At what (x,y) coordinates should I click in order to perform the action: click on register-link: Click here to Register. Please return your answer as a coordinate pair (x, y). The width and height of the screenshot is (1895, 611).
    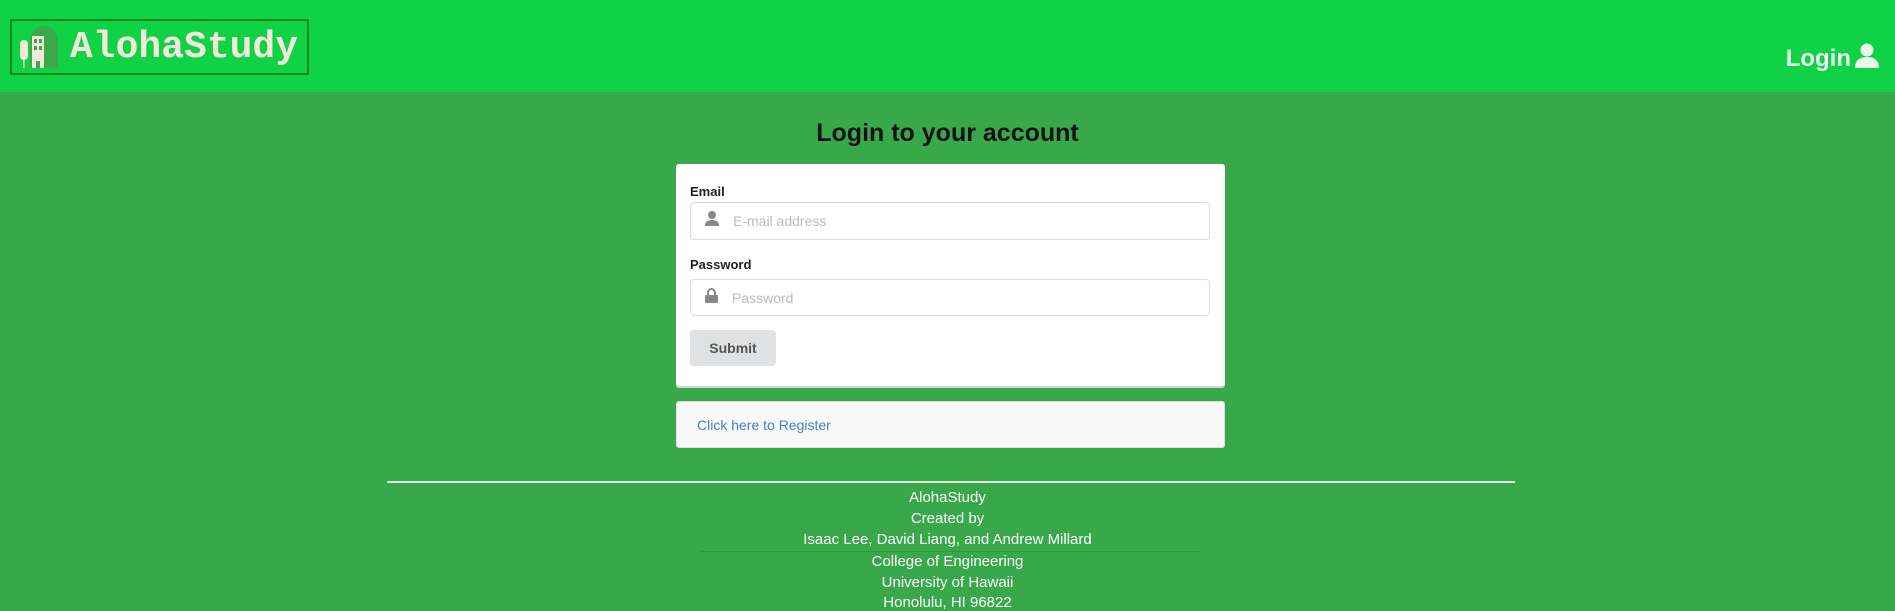
    Looking at the image, I should click on (764, 425).